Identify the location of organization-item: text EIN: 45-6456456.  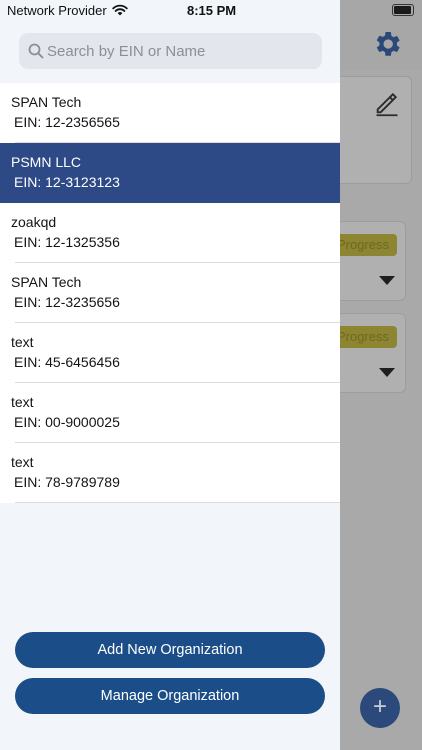
(170, 353).